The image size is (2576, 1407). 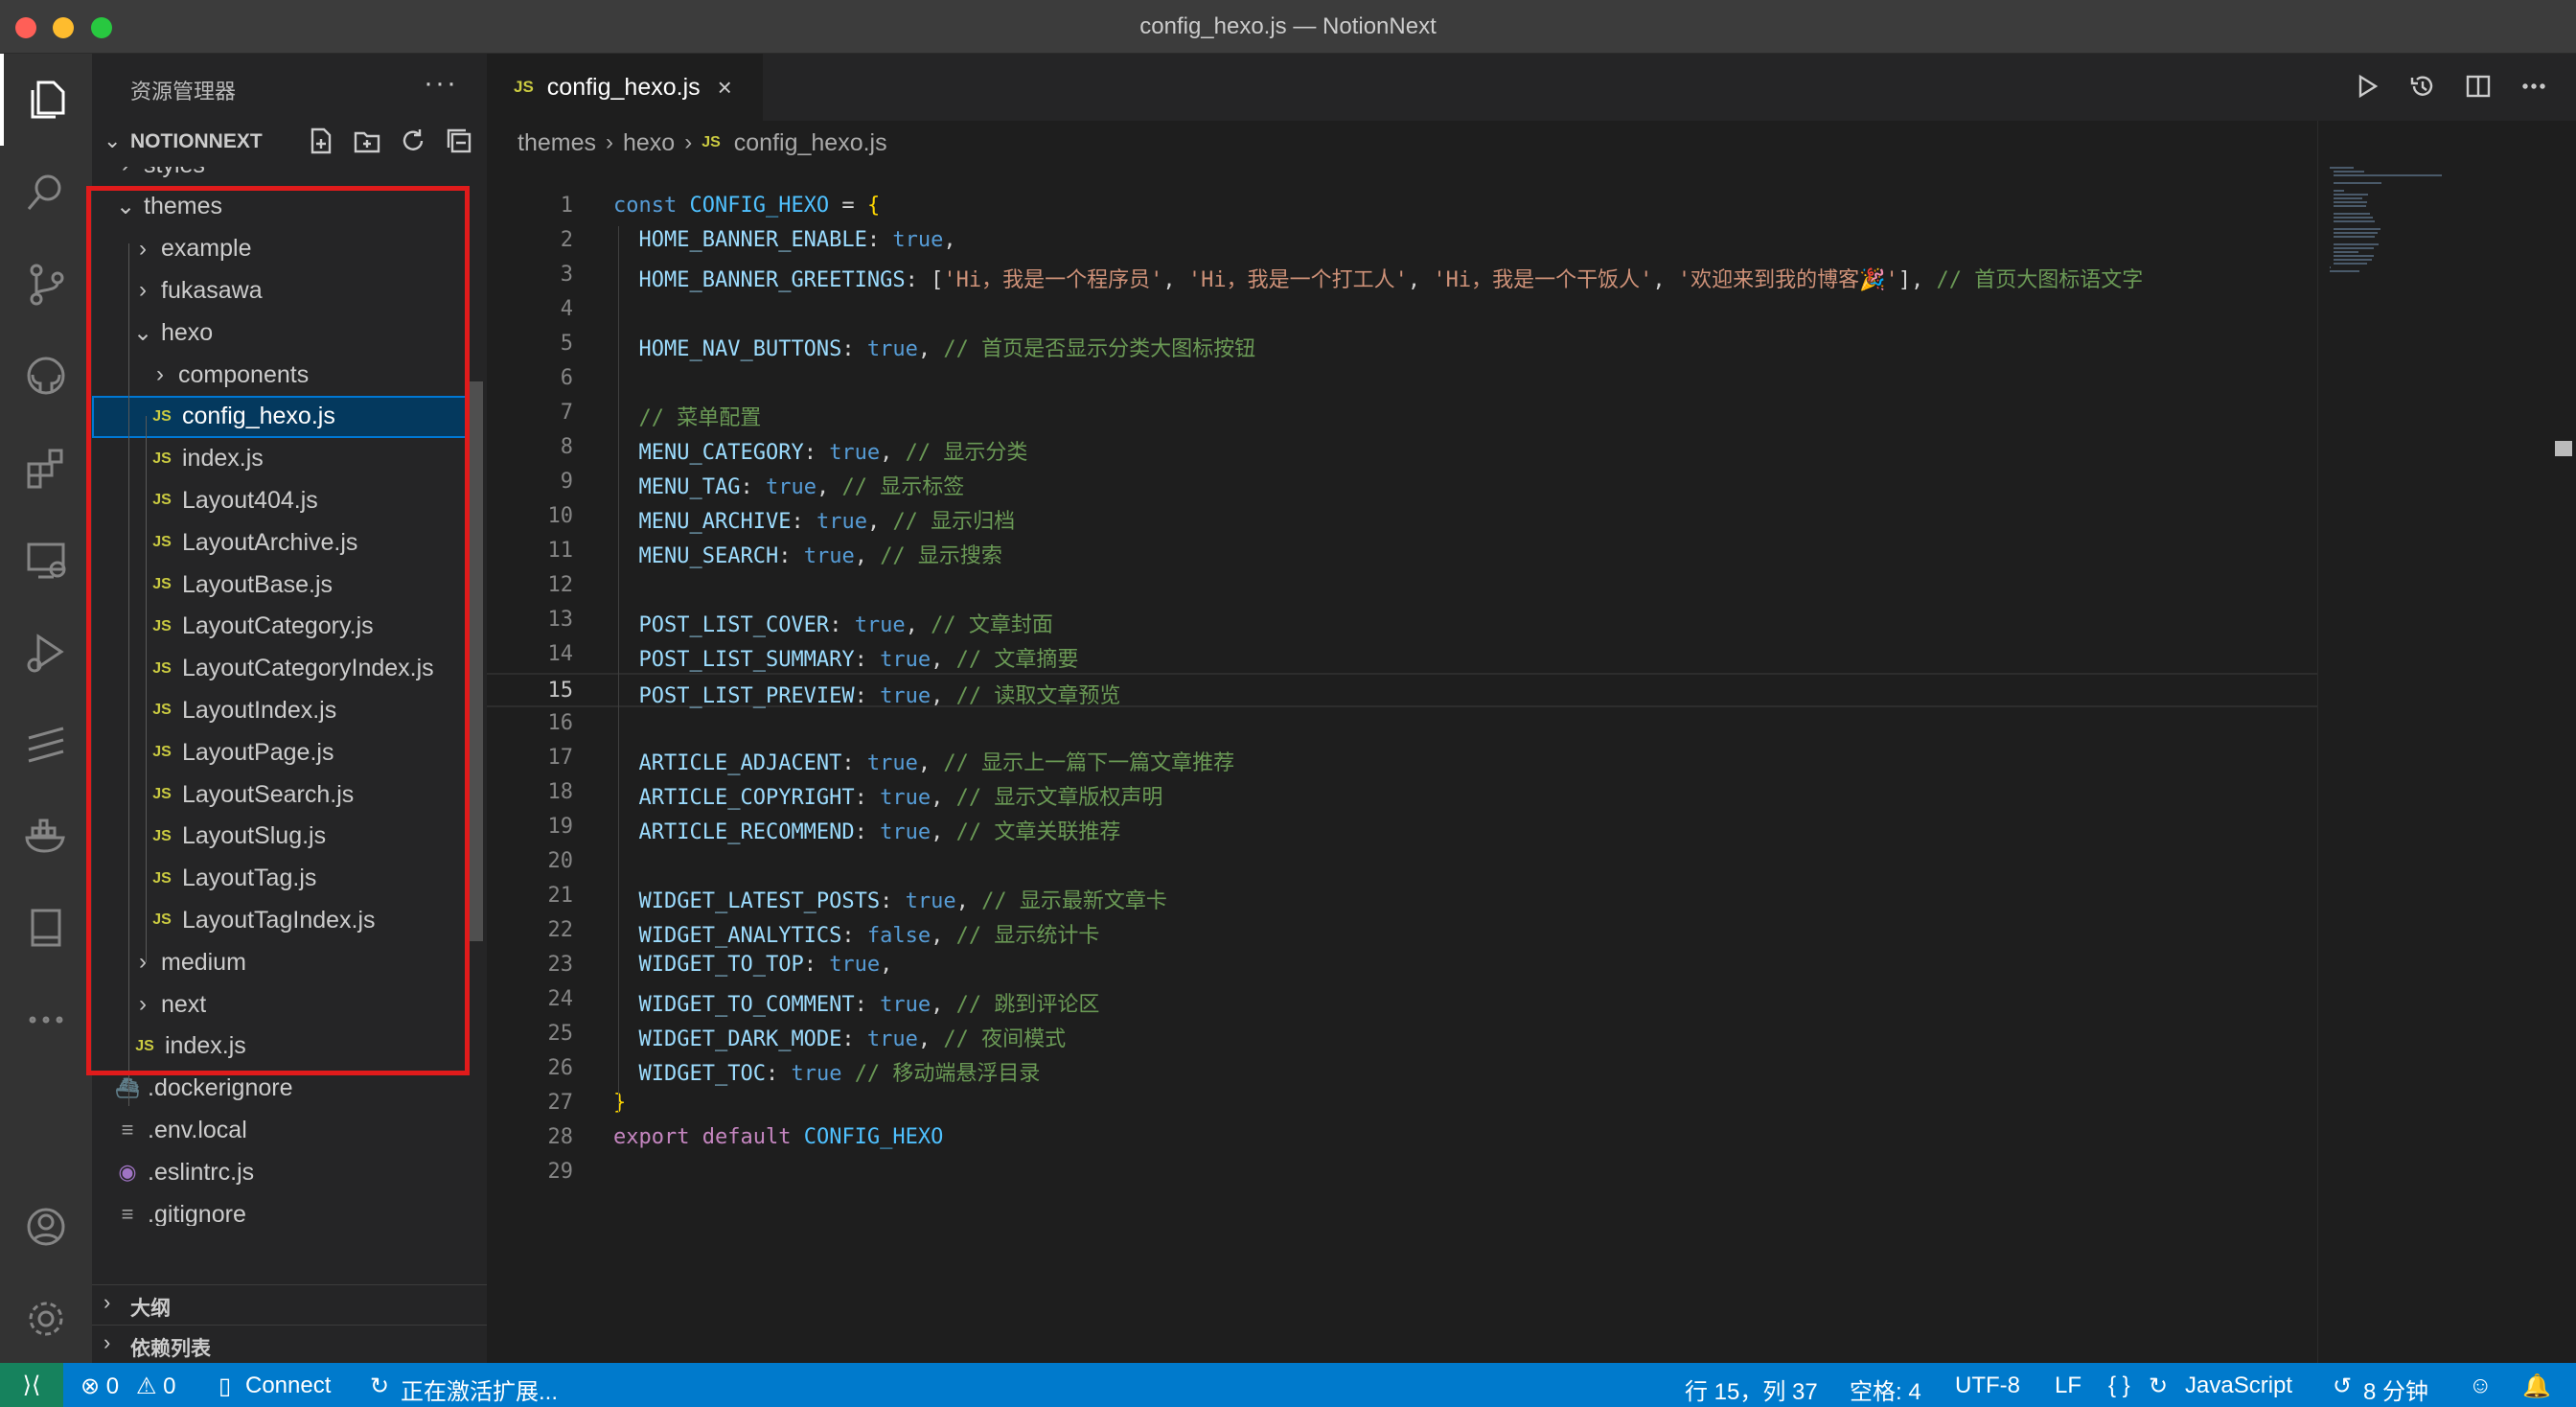 I want to click on tree-folder: ⌄ hexo, so click(x=285, y=332).